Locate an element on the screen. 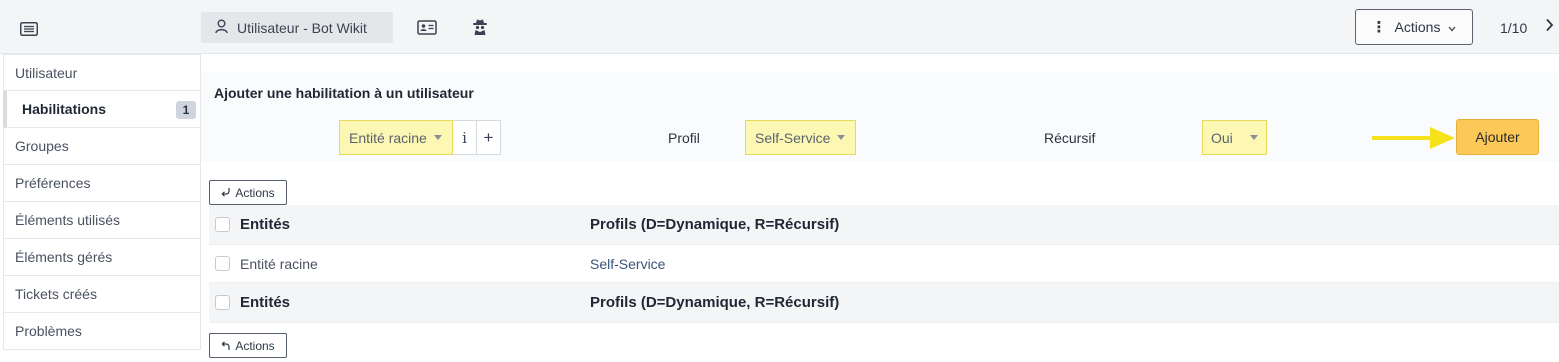 The image size is (1559, 362). sidebar-item-tickets-crees: Tickets créés is located at coordinates (102, 294).